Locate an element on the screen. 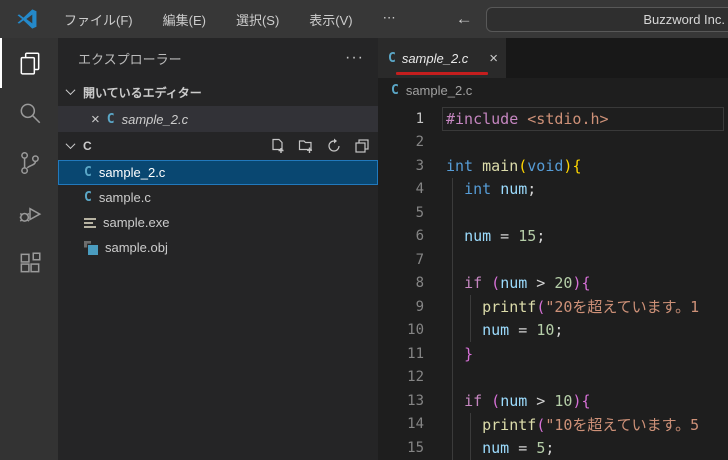 The image size is (728, 460). activity-source-control-button is located at coordinates (29, 163).